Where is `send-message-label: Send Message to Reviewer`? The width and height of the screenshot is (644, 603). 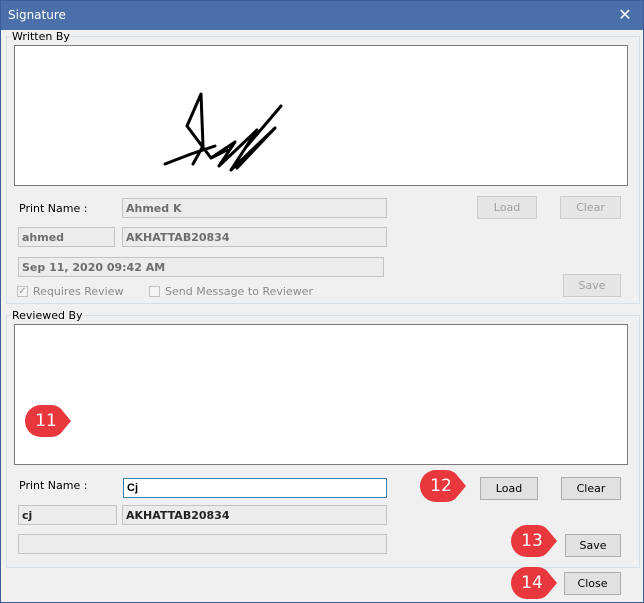
send-message-label: Send Message to Reviewer is located at coordinates (239, 291).